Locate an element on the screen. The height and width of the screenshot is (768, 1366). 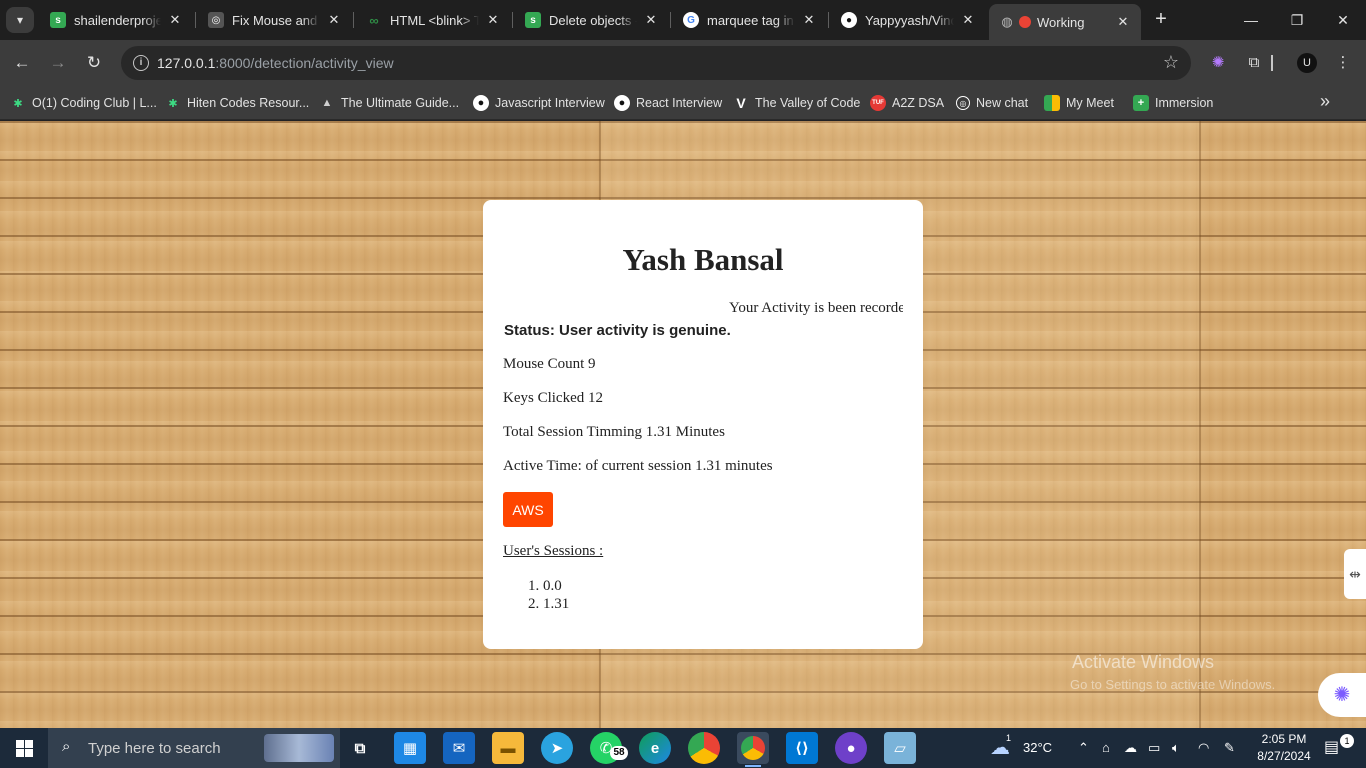
meet-now-icon: ⌂ is located at coordinates (1106, 748).